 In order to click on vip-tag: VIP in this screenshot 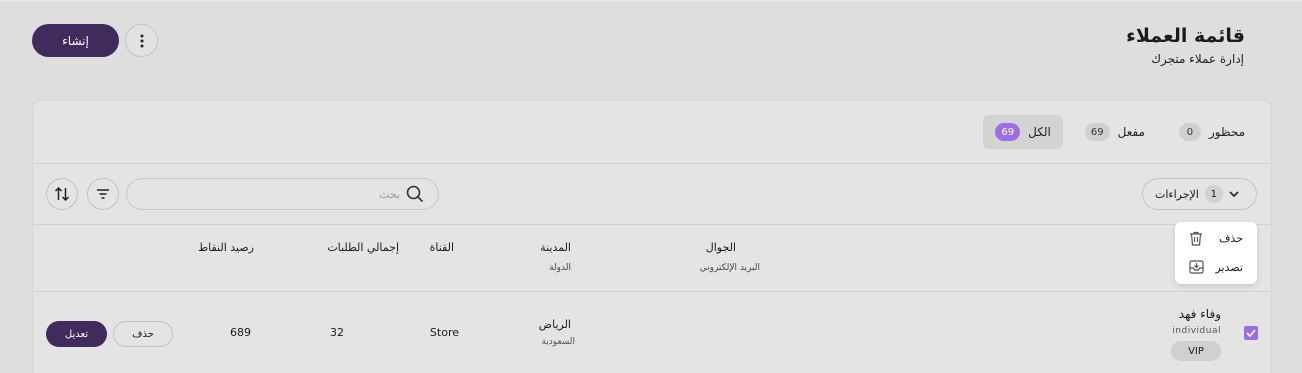, I will do `click(1196, 351)`.